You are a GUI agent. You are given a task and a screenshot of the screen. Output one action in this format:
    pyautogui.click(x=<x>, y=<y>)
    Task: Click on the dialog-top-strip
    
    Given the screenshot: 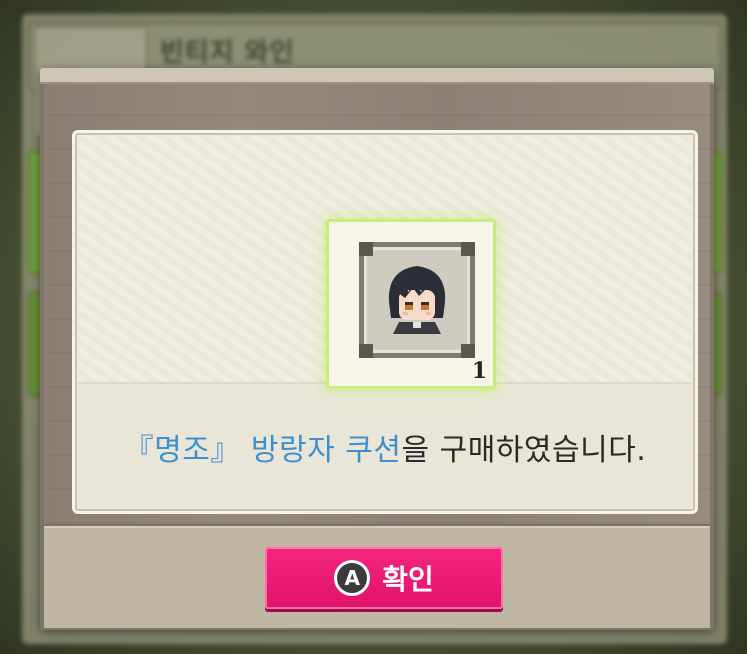 What is the action you would take?
    pyautogui.click(x=377, y=76)
    